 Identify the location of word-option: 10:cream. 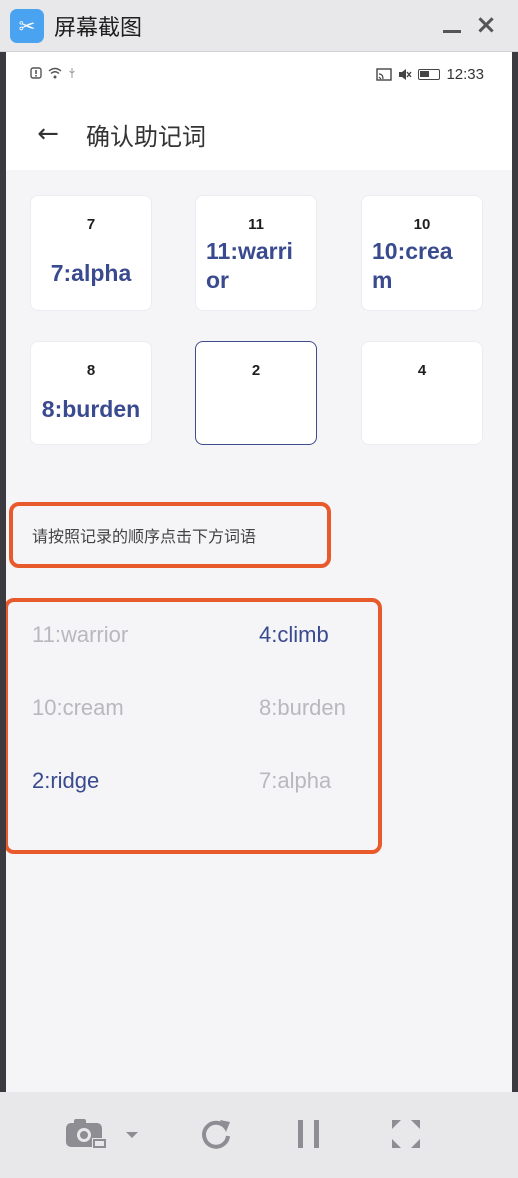
(78, 708).